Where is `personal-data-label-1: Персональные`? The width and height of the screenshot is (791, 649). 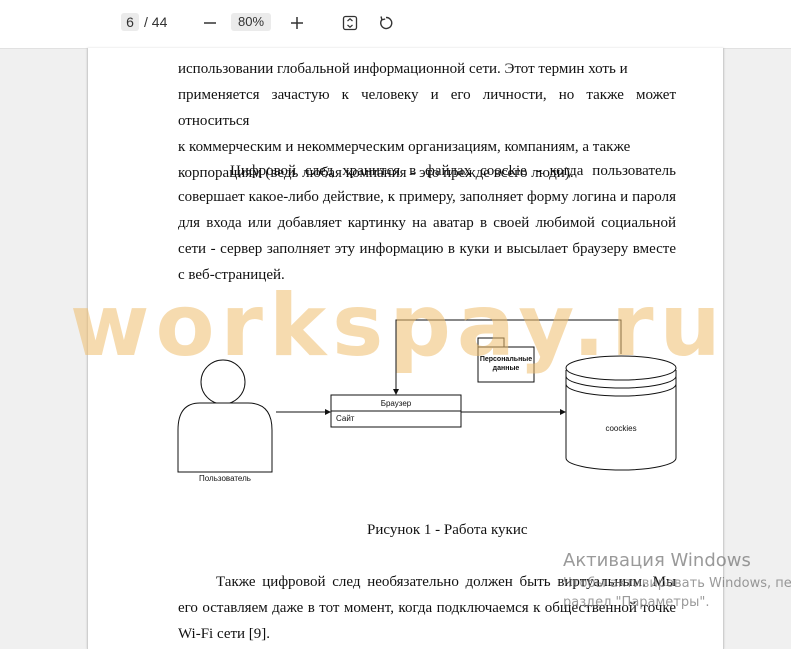 personal-data-label-1: Персональные is located at coordinates (506, 359).